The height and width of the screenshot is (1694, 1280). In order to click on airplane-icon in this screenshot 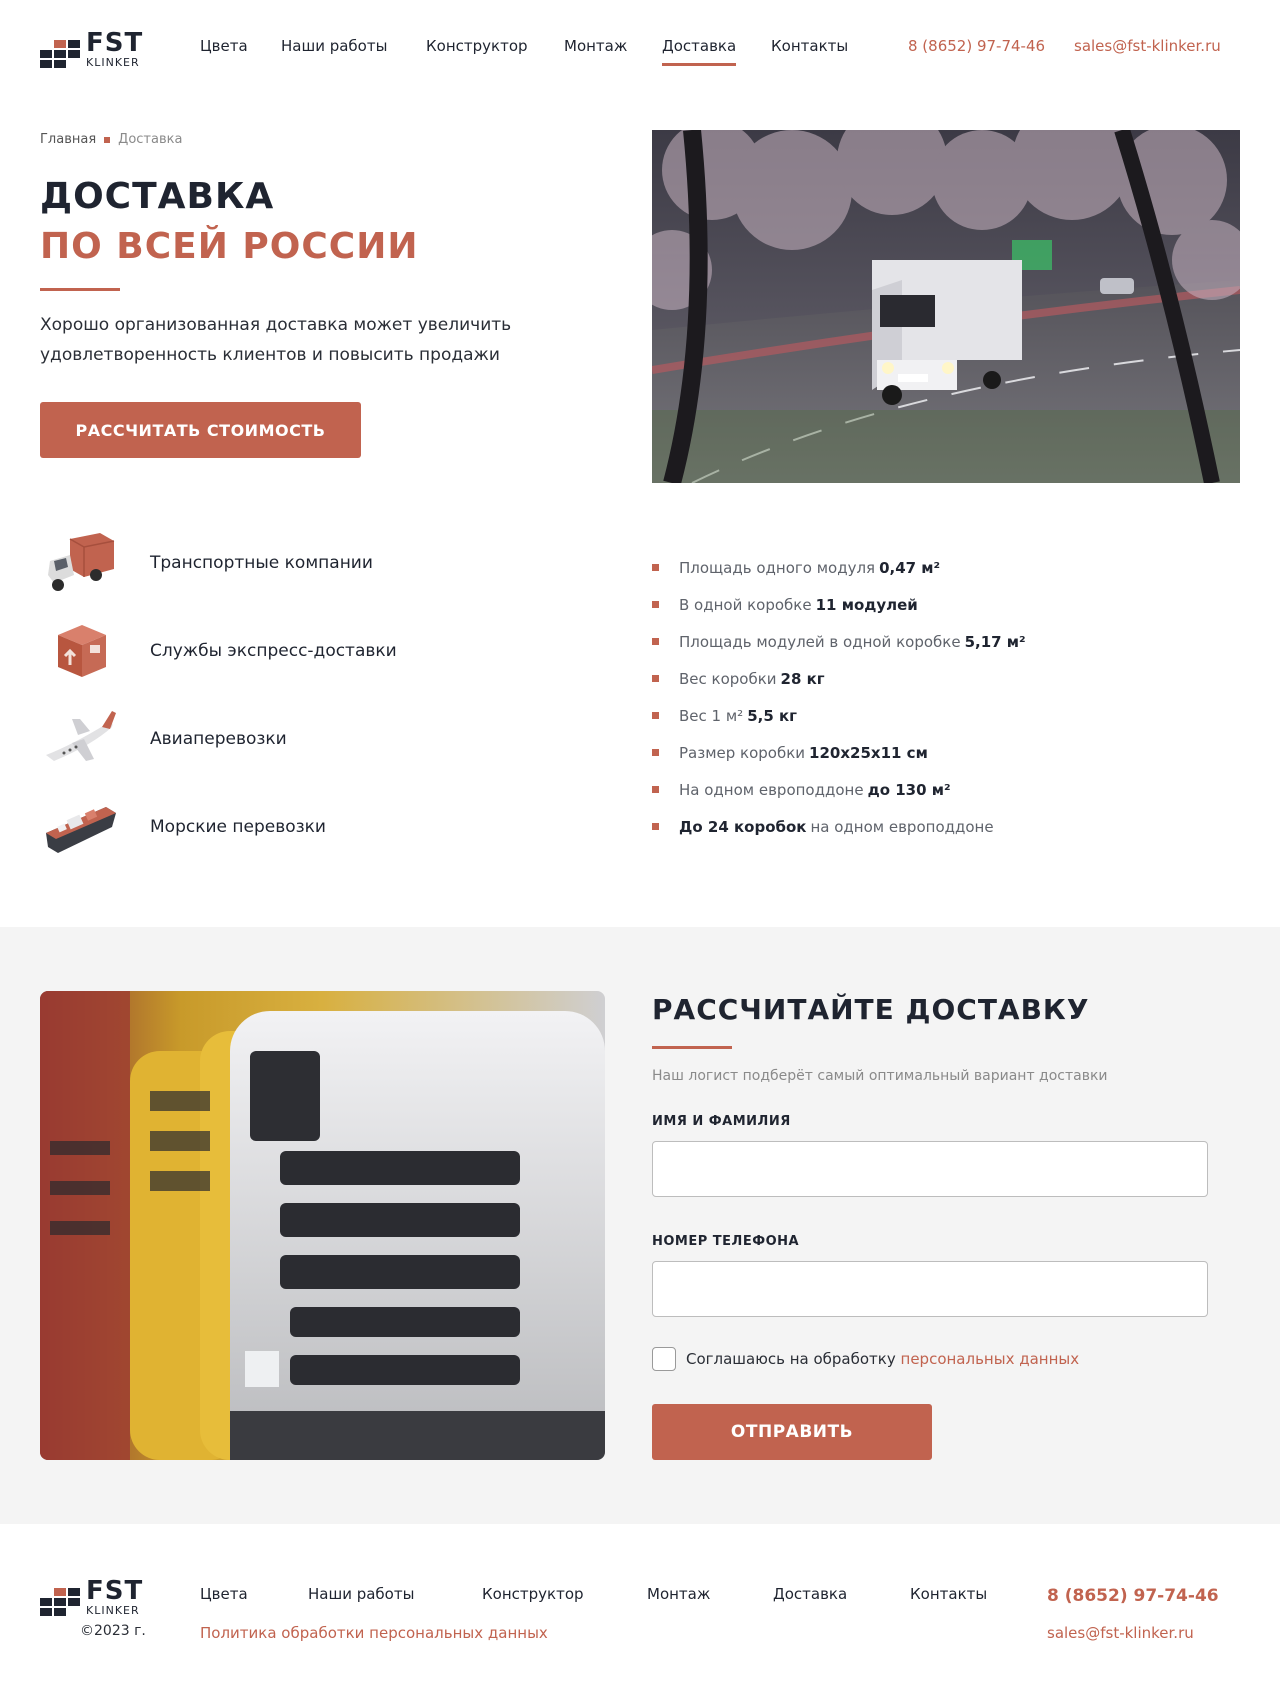, I will do `click(80, 739)`.